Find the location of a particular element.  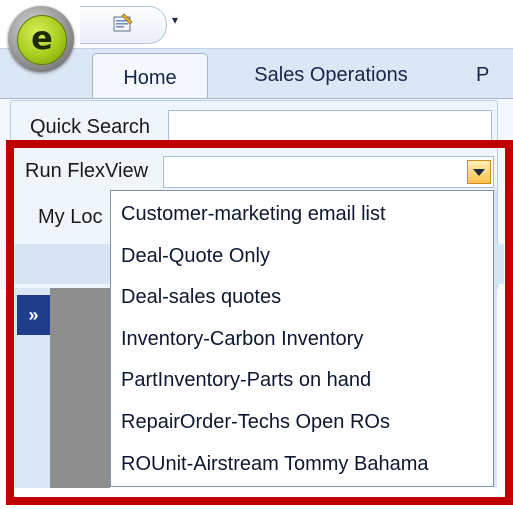

title-bar is located at coordinates (256, 24).